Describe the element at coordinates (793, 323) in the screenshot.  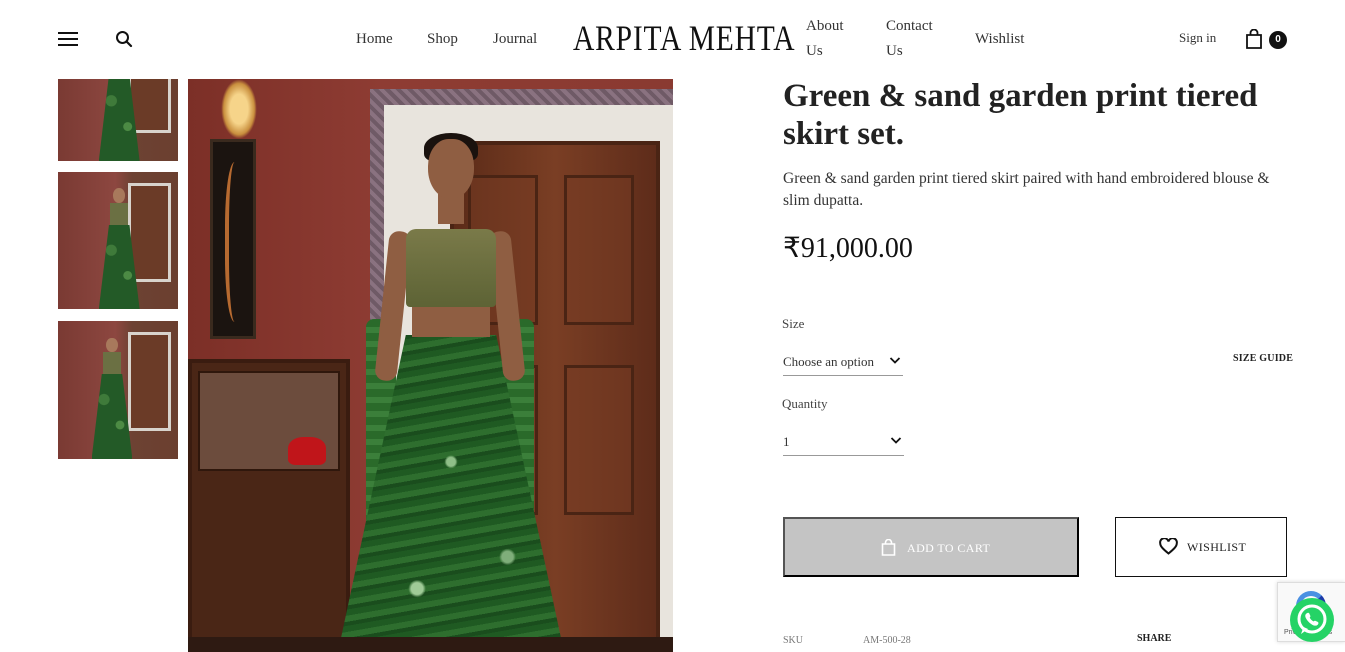
I see `size-label: Size` at that location.